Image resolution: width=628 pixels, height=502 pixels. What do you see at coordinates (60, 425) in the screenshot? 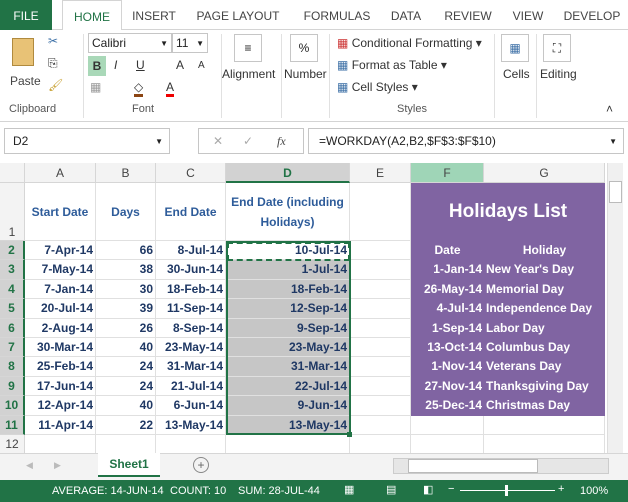
I see `cell-A11: 11-Apr-14` at bounding box center [60, 425].